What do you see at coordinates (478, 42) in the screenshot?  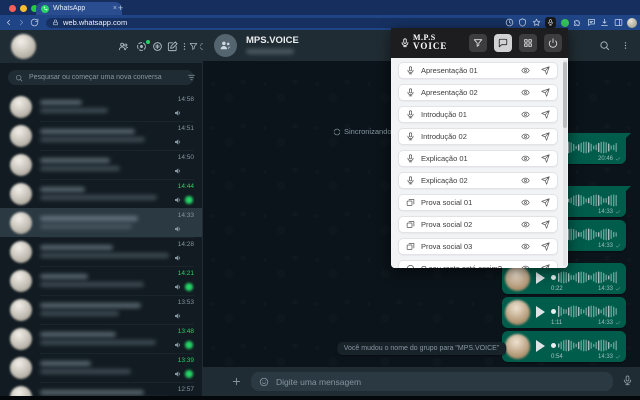 I see `funnel-button` at bounding box center [478, 42].